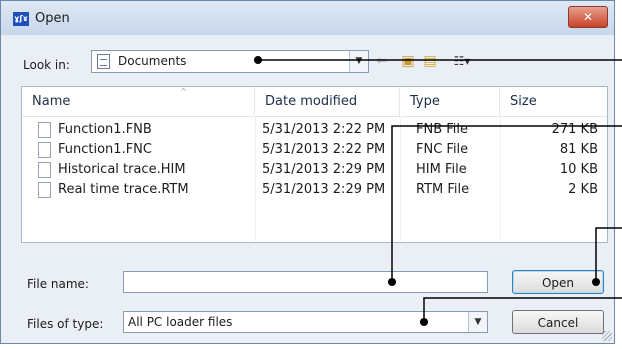 The image size is (622, 349). What do you see at coordinates (608, 254) in the screenshot?
I see `callout-line-open` at bounding box center [608, 254].